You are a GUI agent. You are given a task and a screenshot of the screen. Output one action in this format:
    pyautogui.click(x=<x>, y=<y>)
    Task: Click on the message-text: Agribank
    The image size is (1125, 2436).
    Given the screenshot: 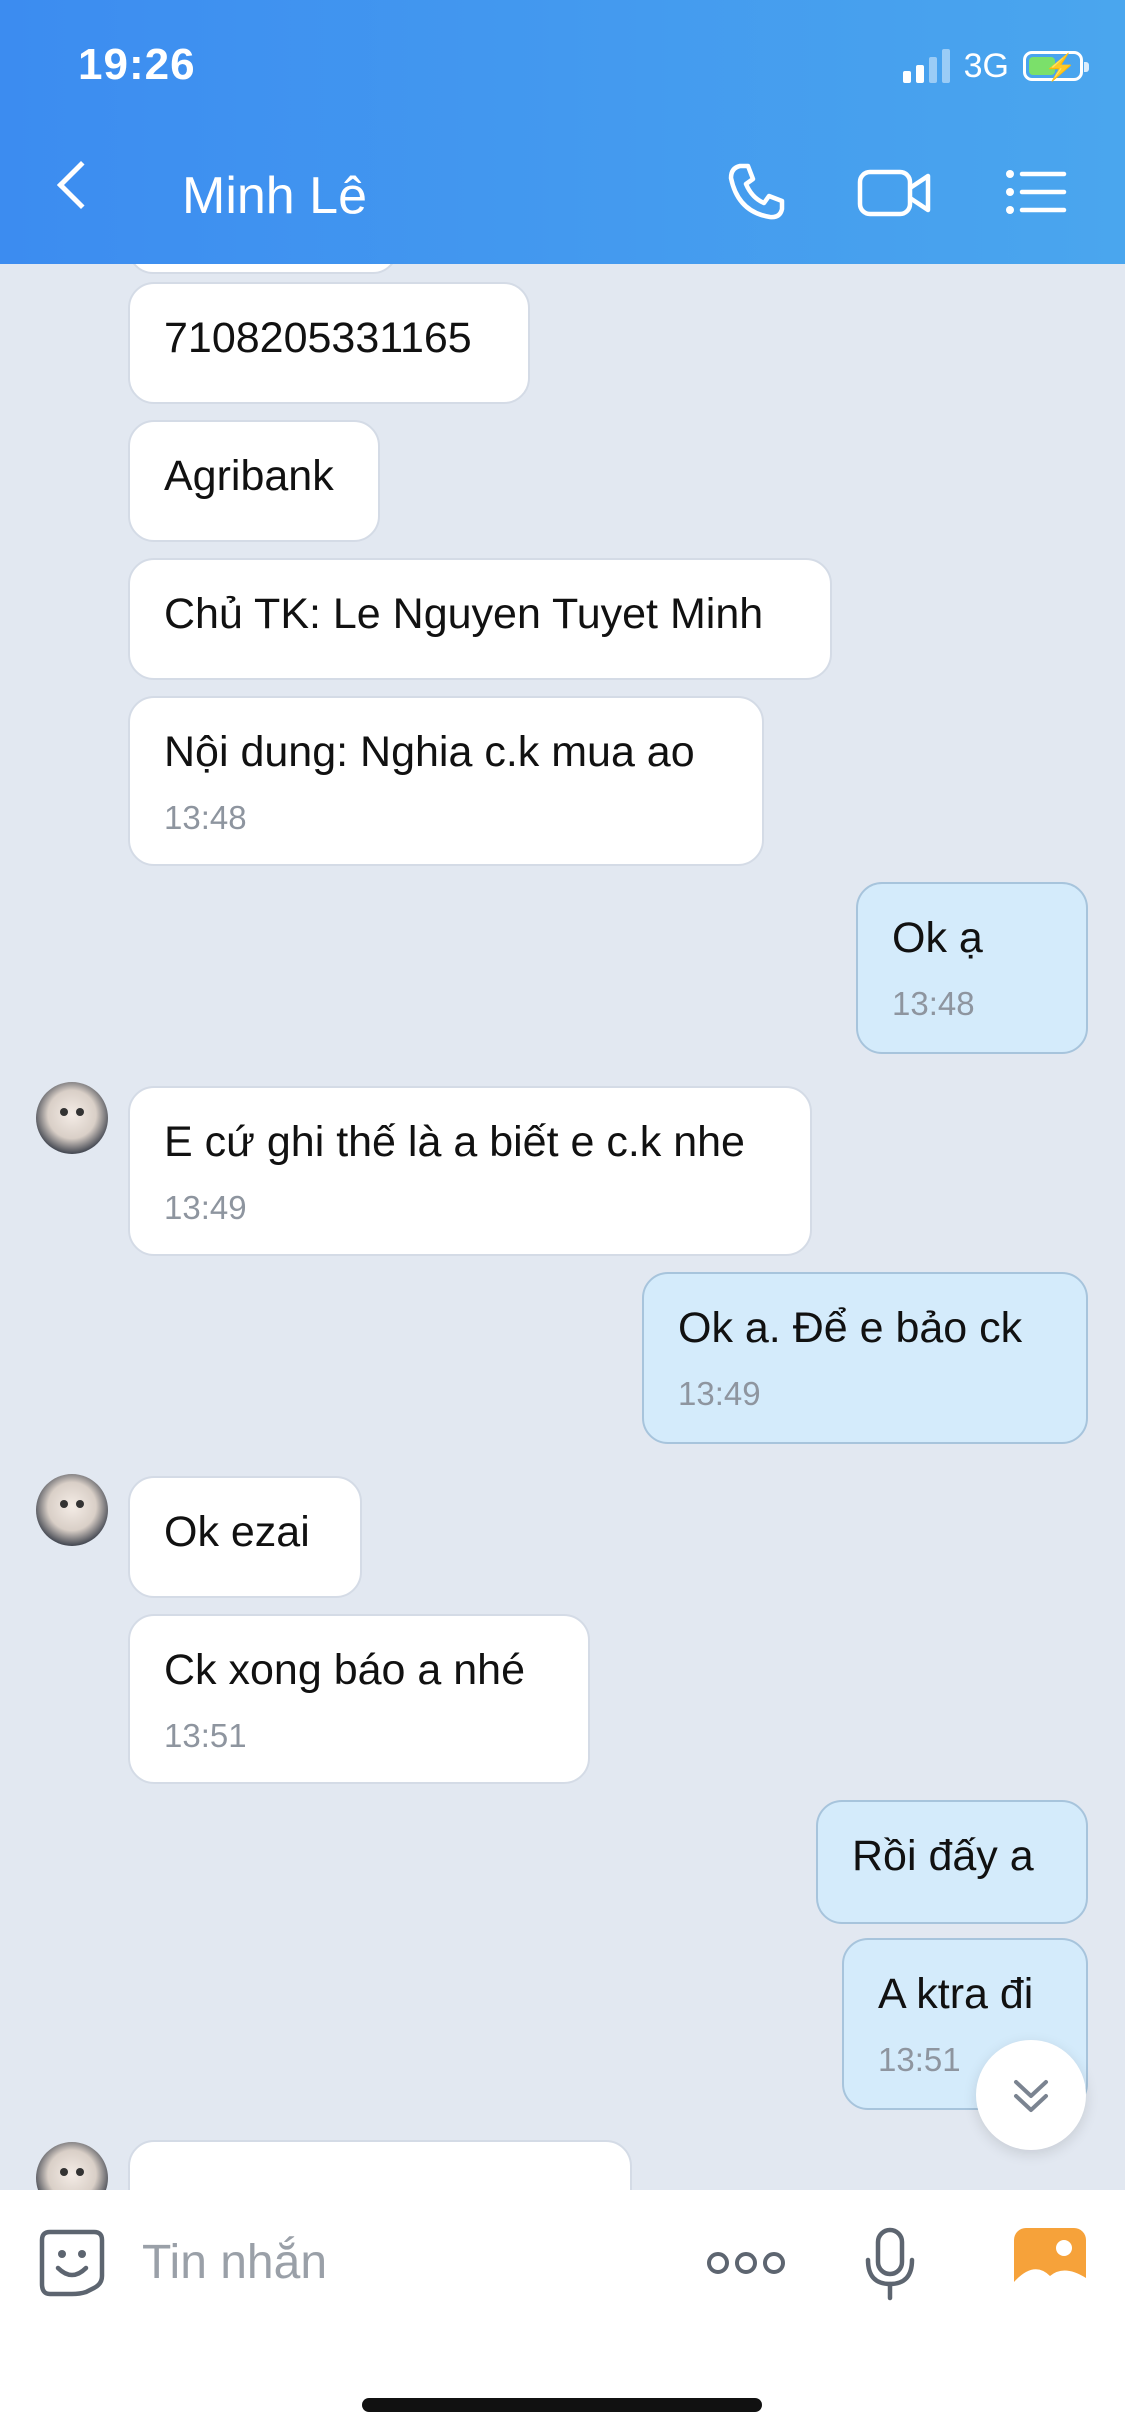 What is the action you would take?
    pyautogui.click(x=249, y=476)
    